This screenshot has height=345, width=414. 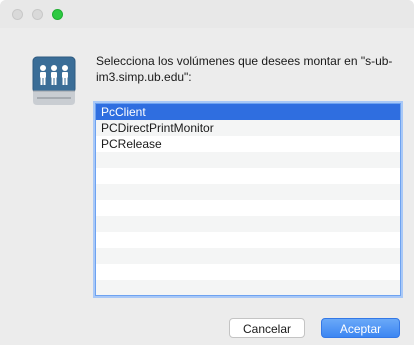 What do you see at coordinates (54, 80) in the screenshot?
I see `shared-server-drive-icon` at bounding box center [54, 80].